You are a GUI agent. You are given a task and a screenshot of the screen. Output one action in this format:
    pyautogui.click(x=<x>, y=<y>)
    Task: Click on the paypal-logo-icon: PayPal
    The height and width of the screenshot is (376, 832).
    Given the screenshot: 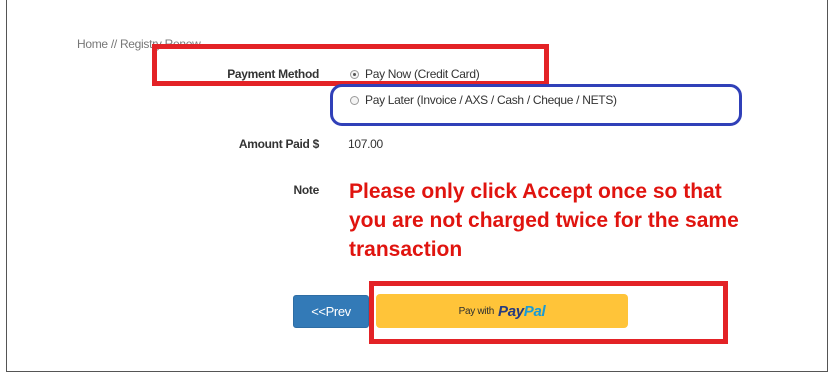 What is the action you would take?
    pyautogui.click(x=521, y=311)
    